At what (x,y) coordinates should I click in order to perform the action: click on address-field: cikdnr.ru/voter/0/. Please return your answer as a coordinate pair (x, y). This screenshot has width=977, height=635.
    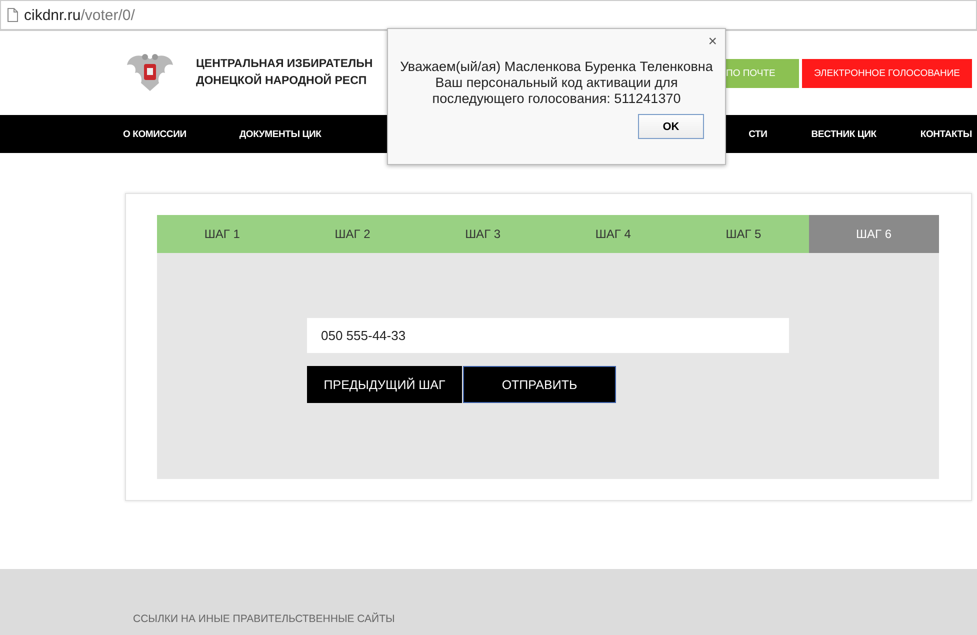
    Looking at the image, I should click on (488, 15).